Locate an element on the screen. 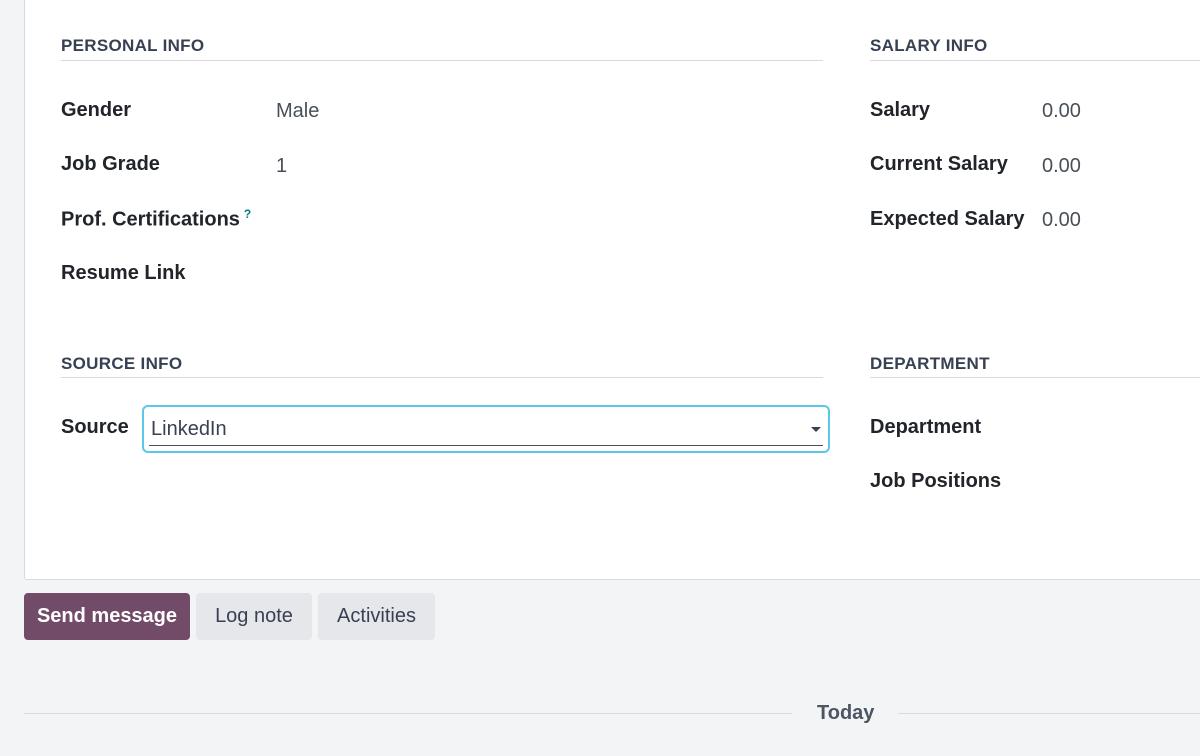  certifications-label: Prof. Certifications? is located at coordinates (156, 219).